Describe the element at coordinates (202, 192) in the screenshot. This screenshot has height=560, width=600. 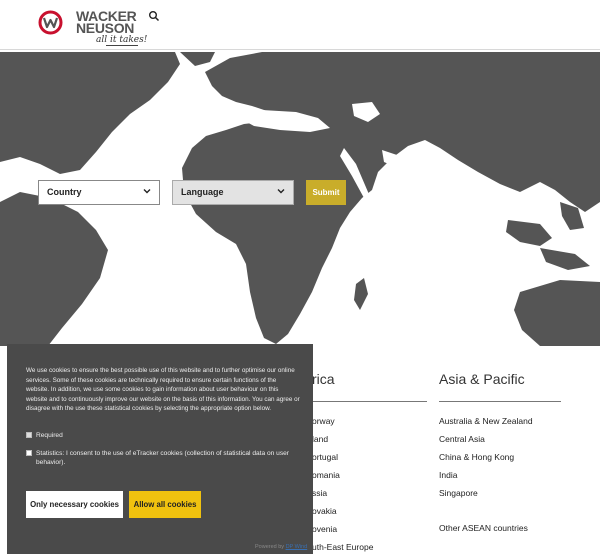
I see `language-select-label: Language` at that location.